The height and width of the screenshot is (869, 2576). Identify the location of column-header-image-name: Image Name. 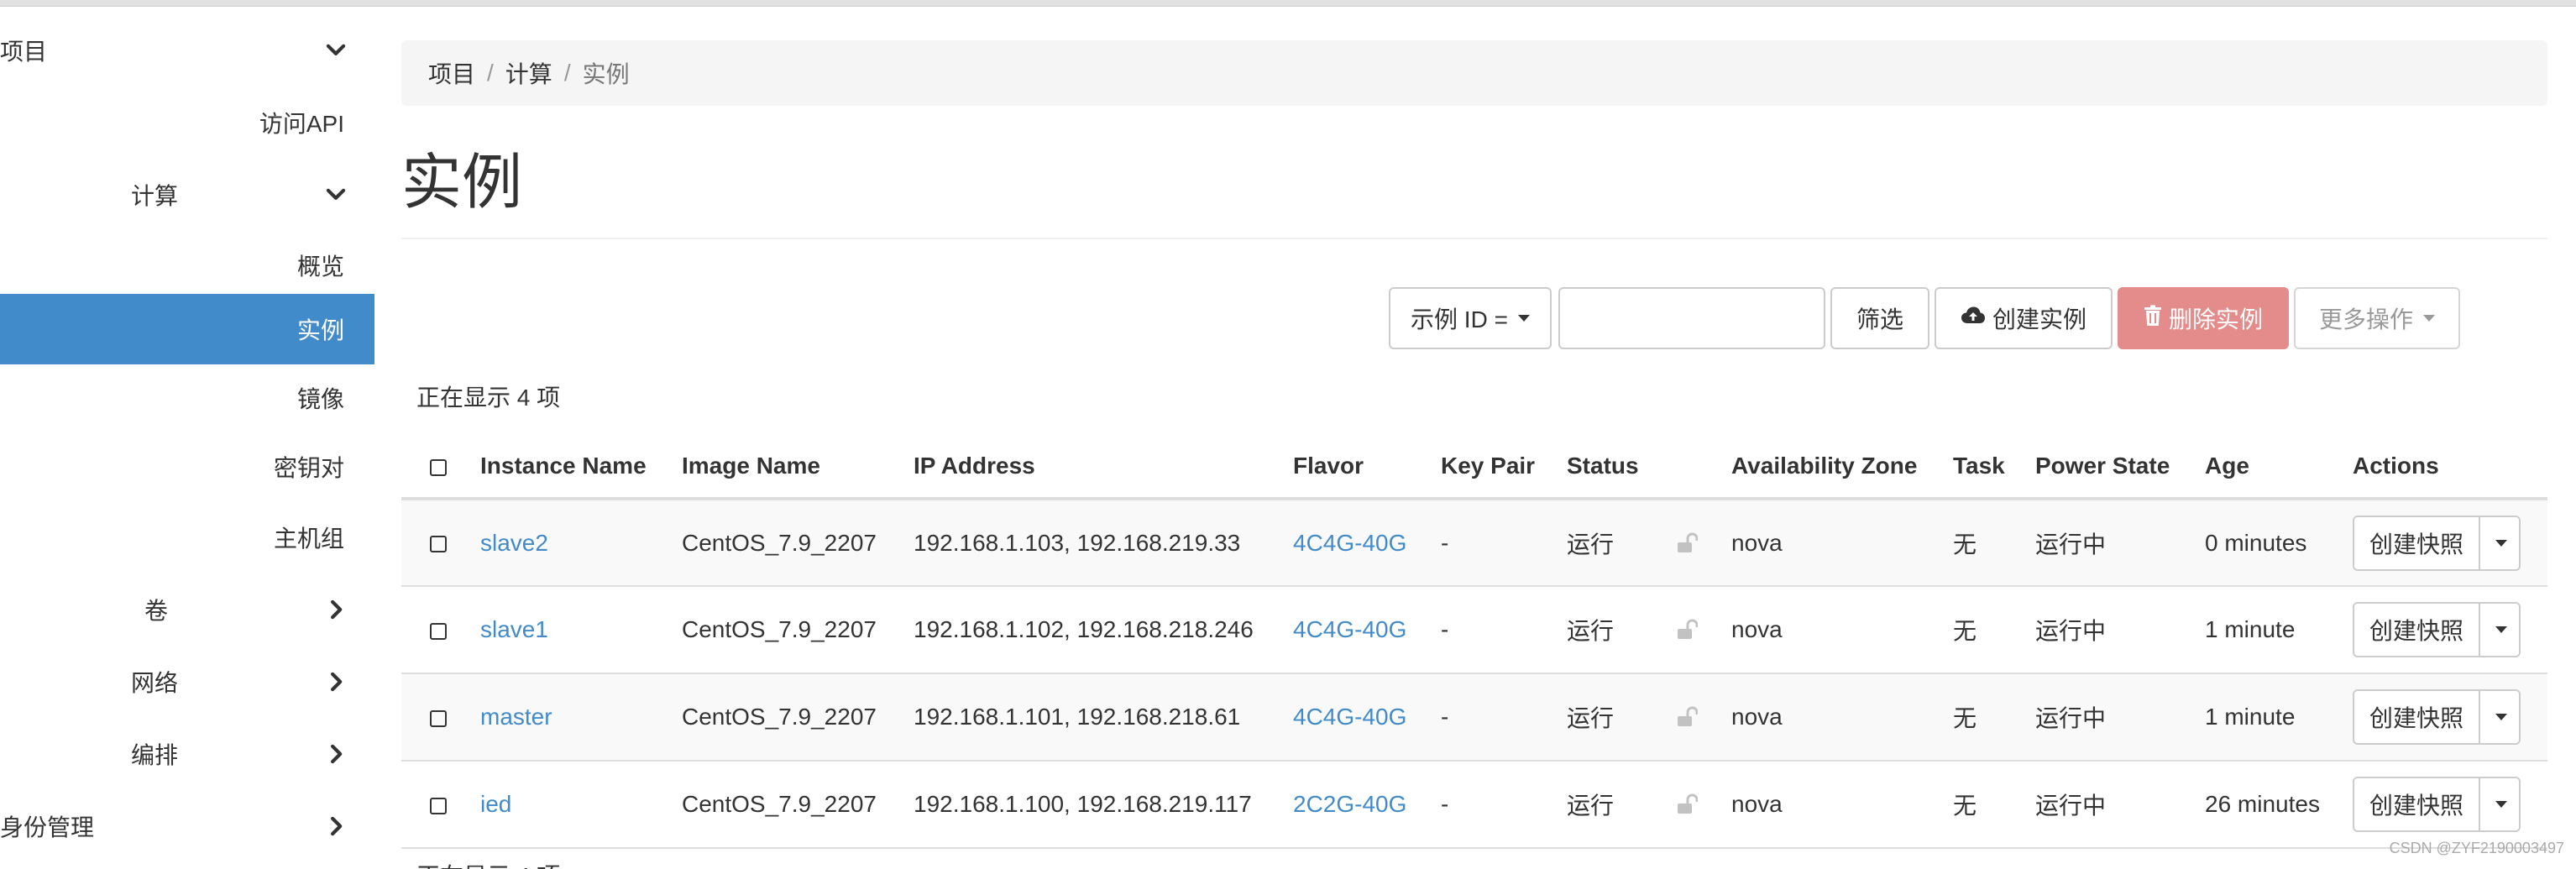
(791, 467).